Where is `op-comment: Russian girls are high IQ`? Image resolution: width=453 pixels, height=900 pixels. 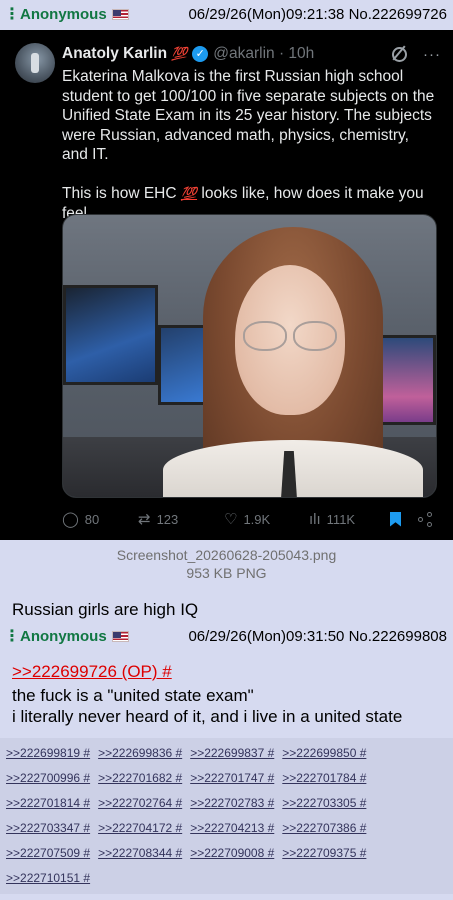 op-comment: Russian girls are high IQ is located at coordinates (105, 609).